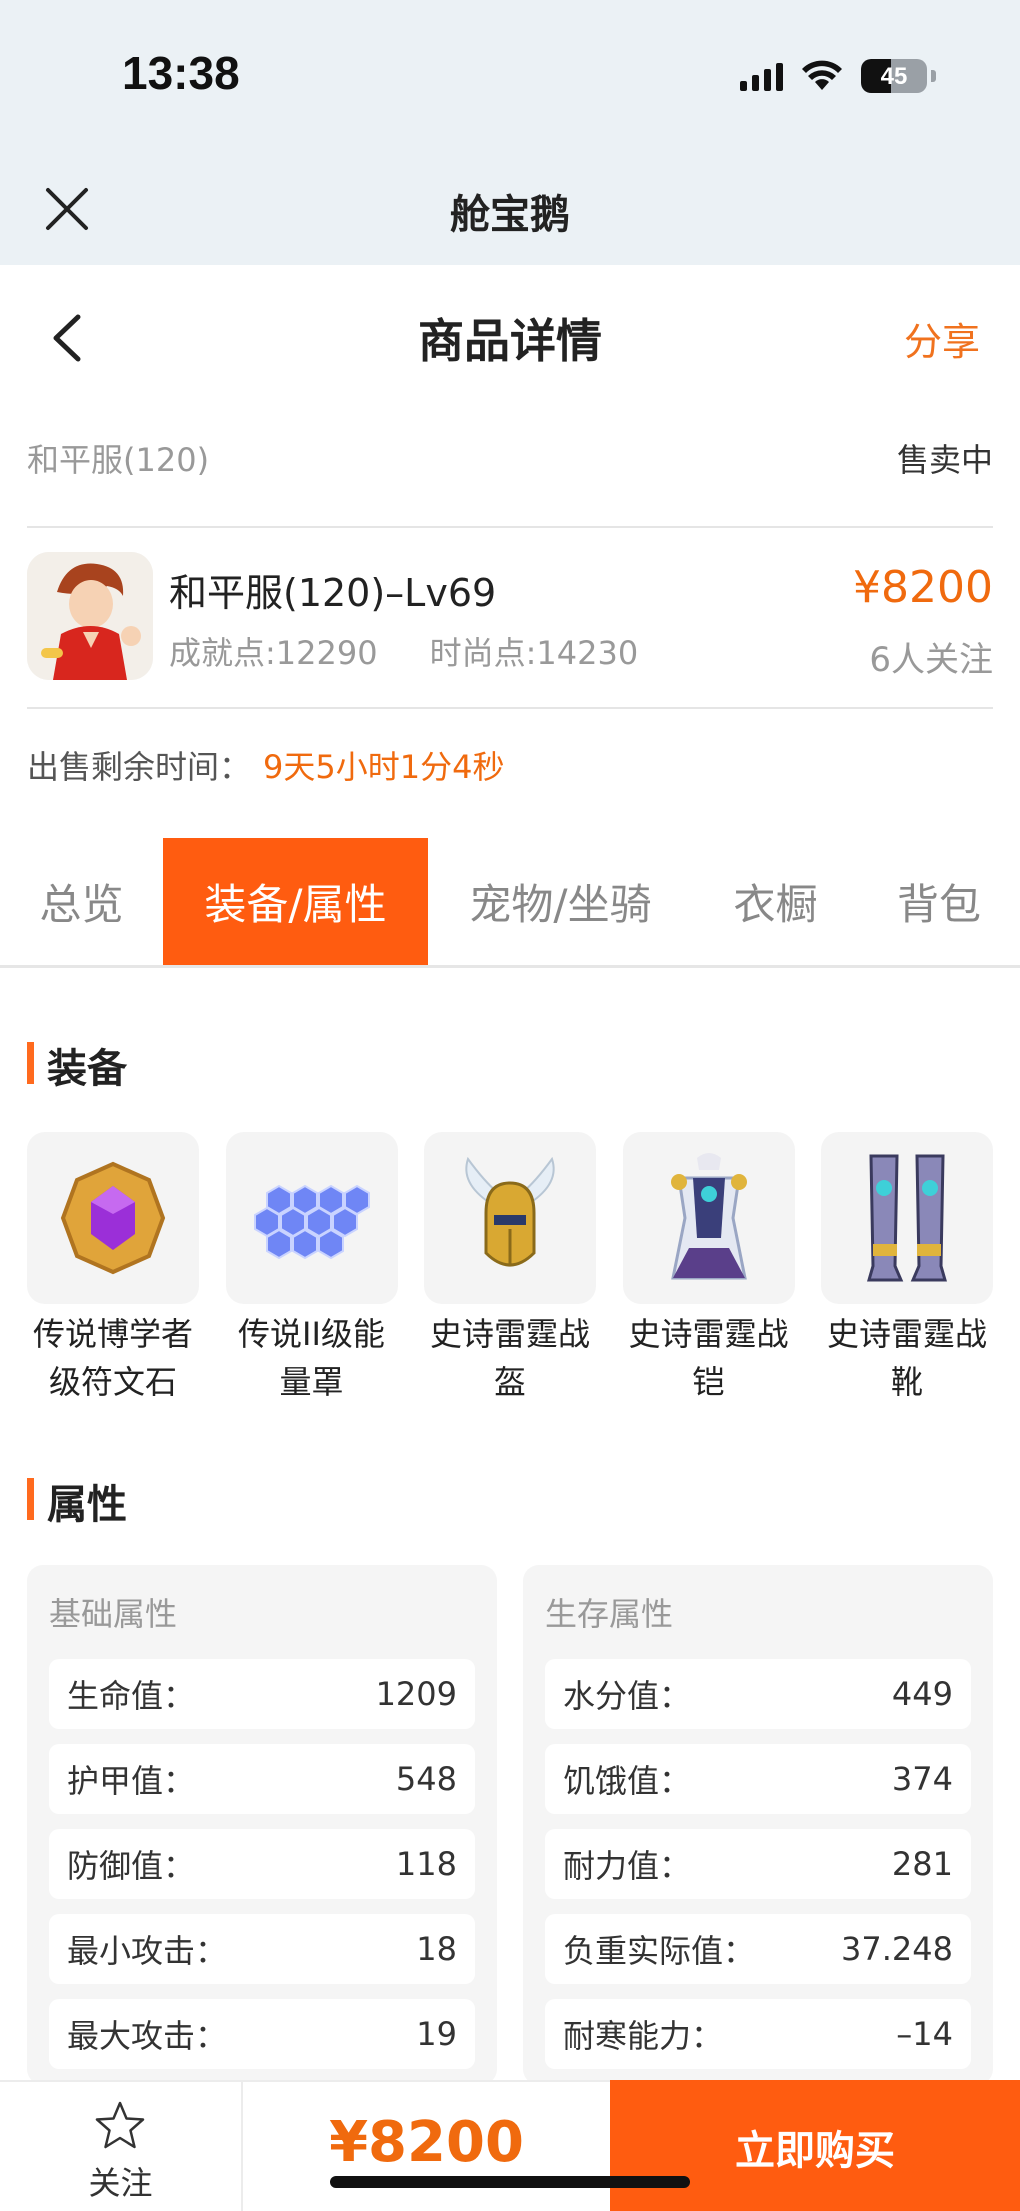 The height and width of the screenshot is (2211, 1020). What do you see at coordinates (131, 1781) in the screenshot?
I see `attribute-label: 护甲值：` at bounding box center [131, 1781].